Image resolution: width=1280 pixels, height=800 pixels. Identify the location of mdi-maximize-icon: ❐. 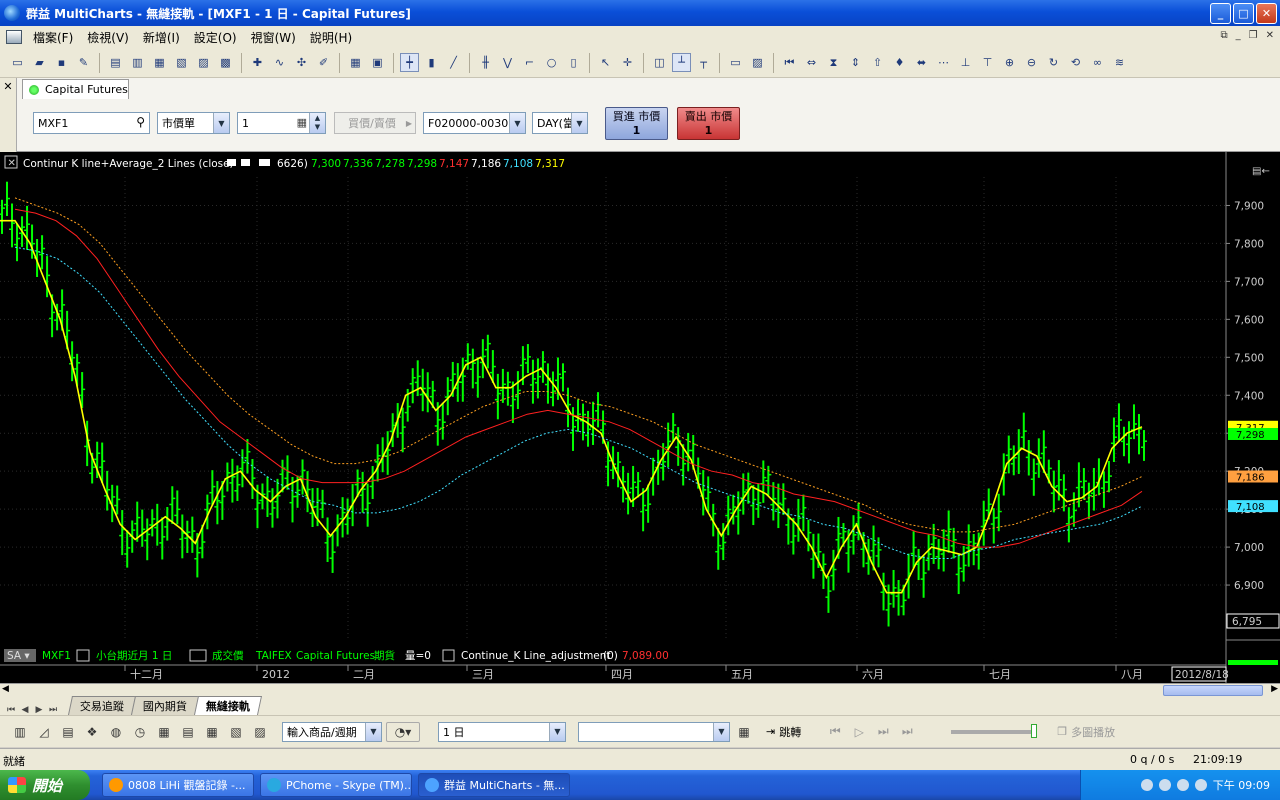
(1253, 35).